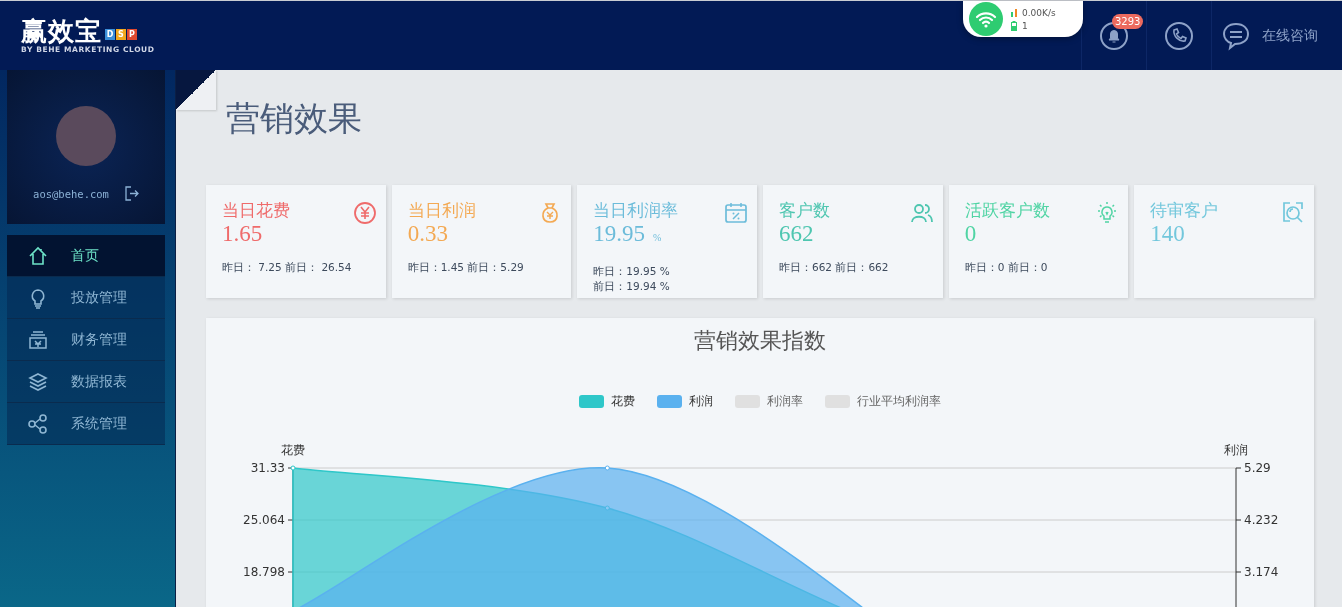 The image size is (1342, 607). I want to click on nav-item: 财务管理, so click(86, 340).